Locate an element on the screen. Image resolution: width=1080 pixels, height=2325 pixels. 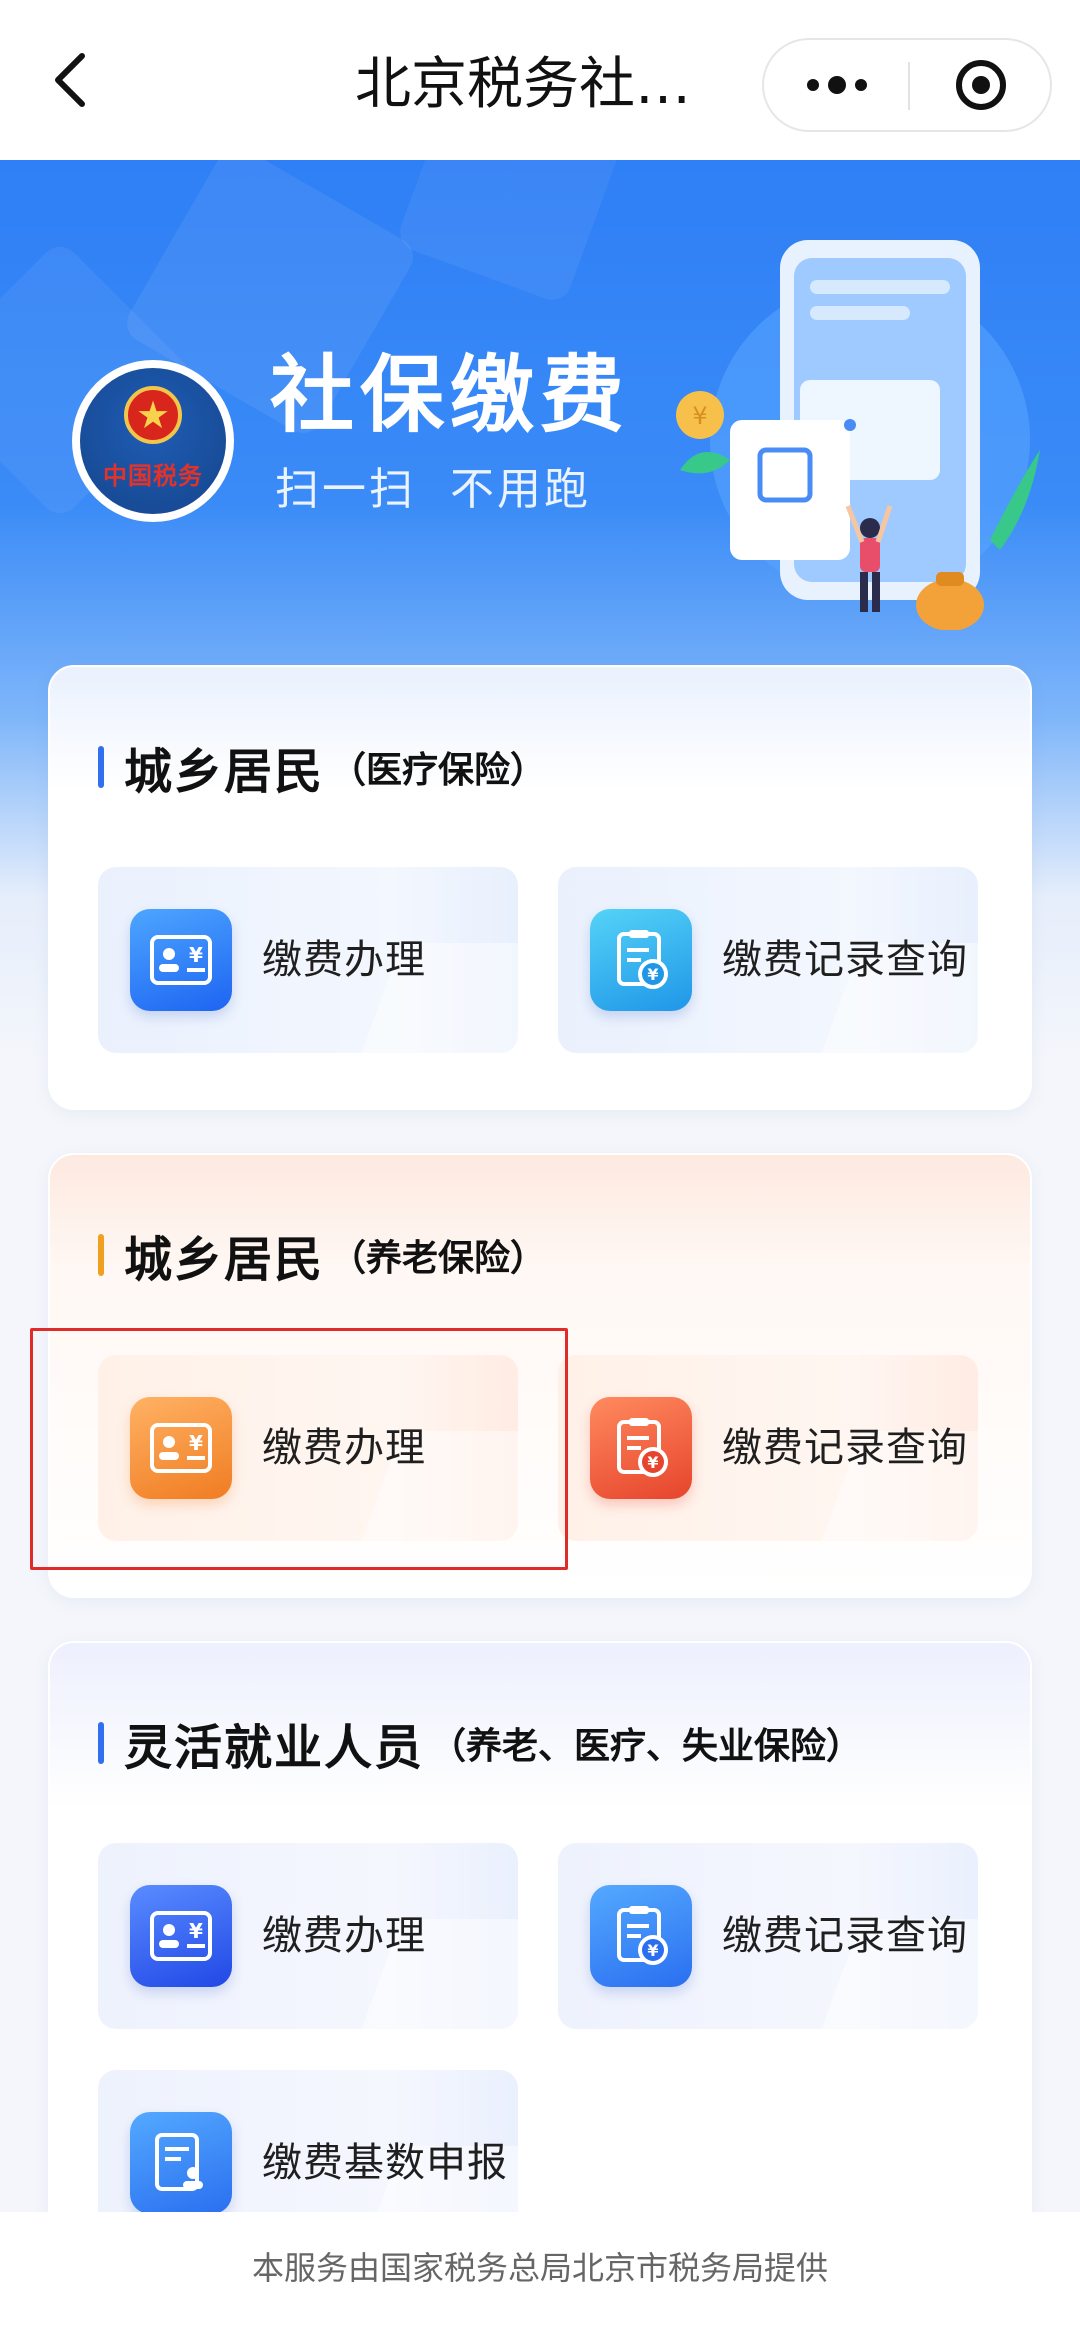
section-header: 城乡居民 （医疗保险） is located at coordinates (322, 767).